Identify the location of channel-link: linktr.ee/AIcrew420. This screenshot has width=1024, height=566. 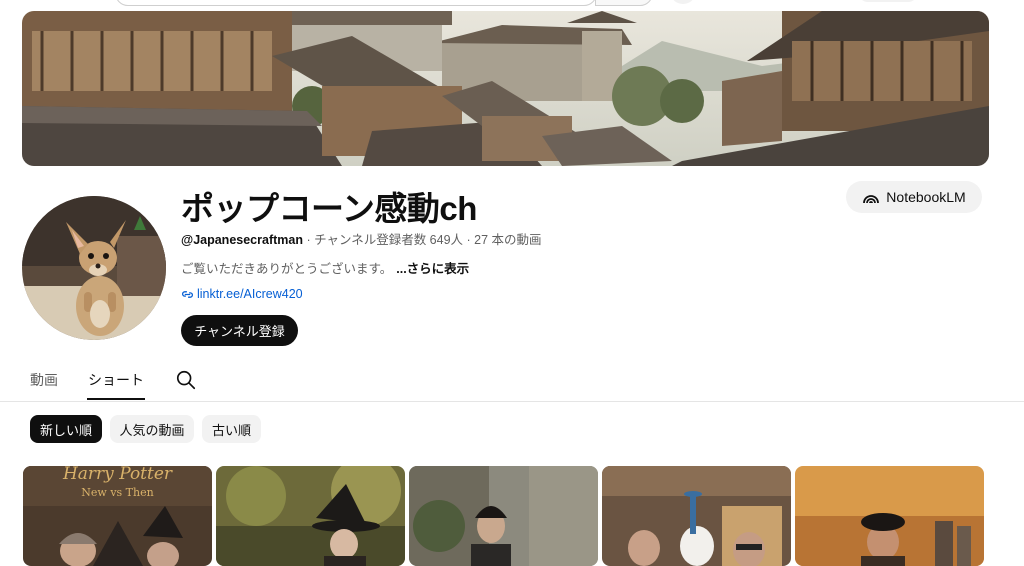
(250, 294).